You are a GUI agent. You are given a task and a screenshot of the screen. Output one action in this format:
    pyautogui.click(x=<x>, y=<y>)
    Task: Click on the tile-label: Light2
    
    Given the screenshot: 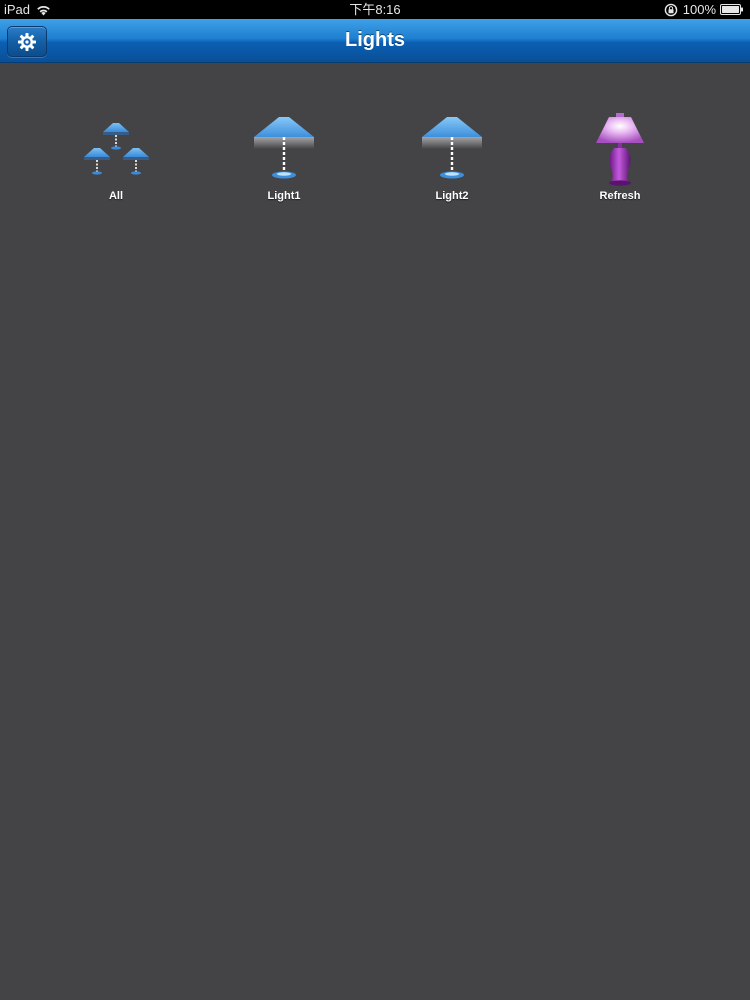 What is the action you would take?
    pyautogui.click(x=452, y=196)
    